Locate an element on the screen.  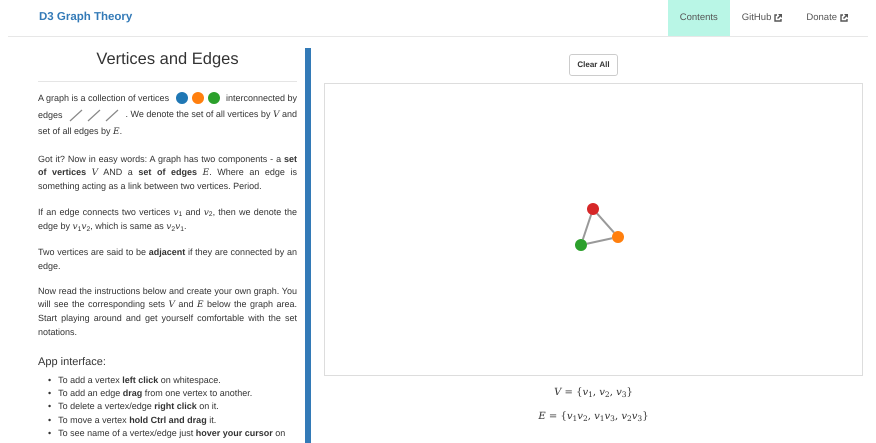
vertex-dots-icon is located at coordinates (198, 98).